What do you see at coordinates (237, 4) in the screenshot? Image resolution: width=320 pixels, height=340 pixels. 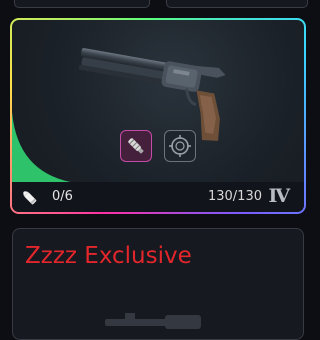 I see `card-stub-right` at bounding box center [237, 4].